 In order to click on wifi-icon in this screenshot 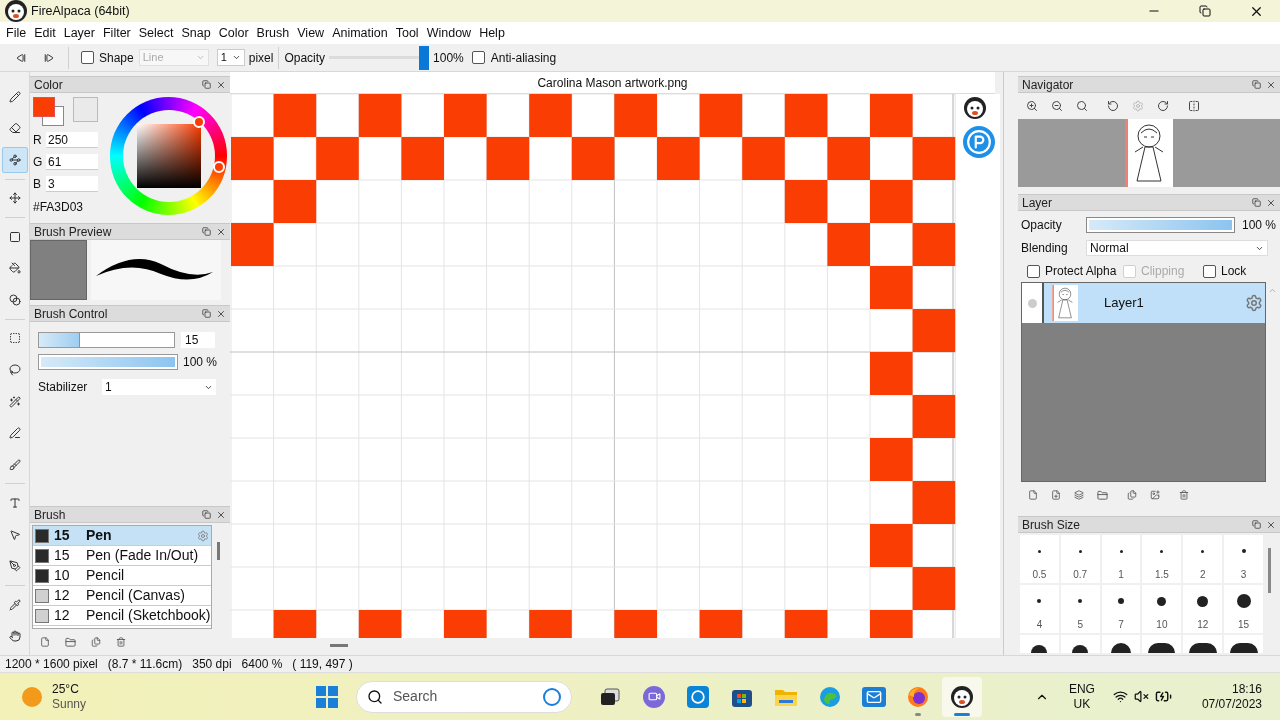, I will do `click(1120, 696)`.